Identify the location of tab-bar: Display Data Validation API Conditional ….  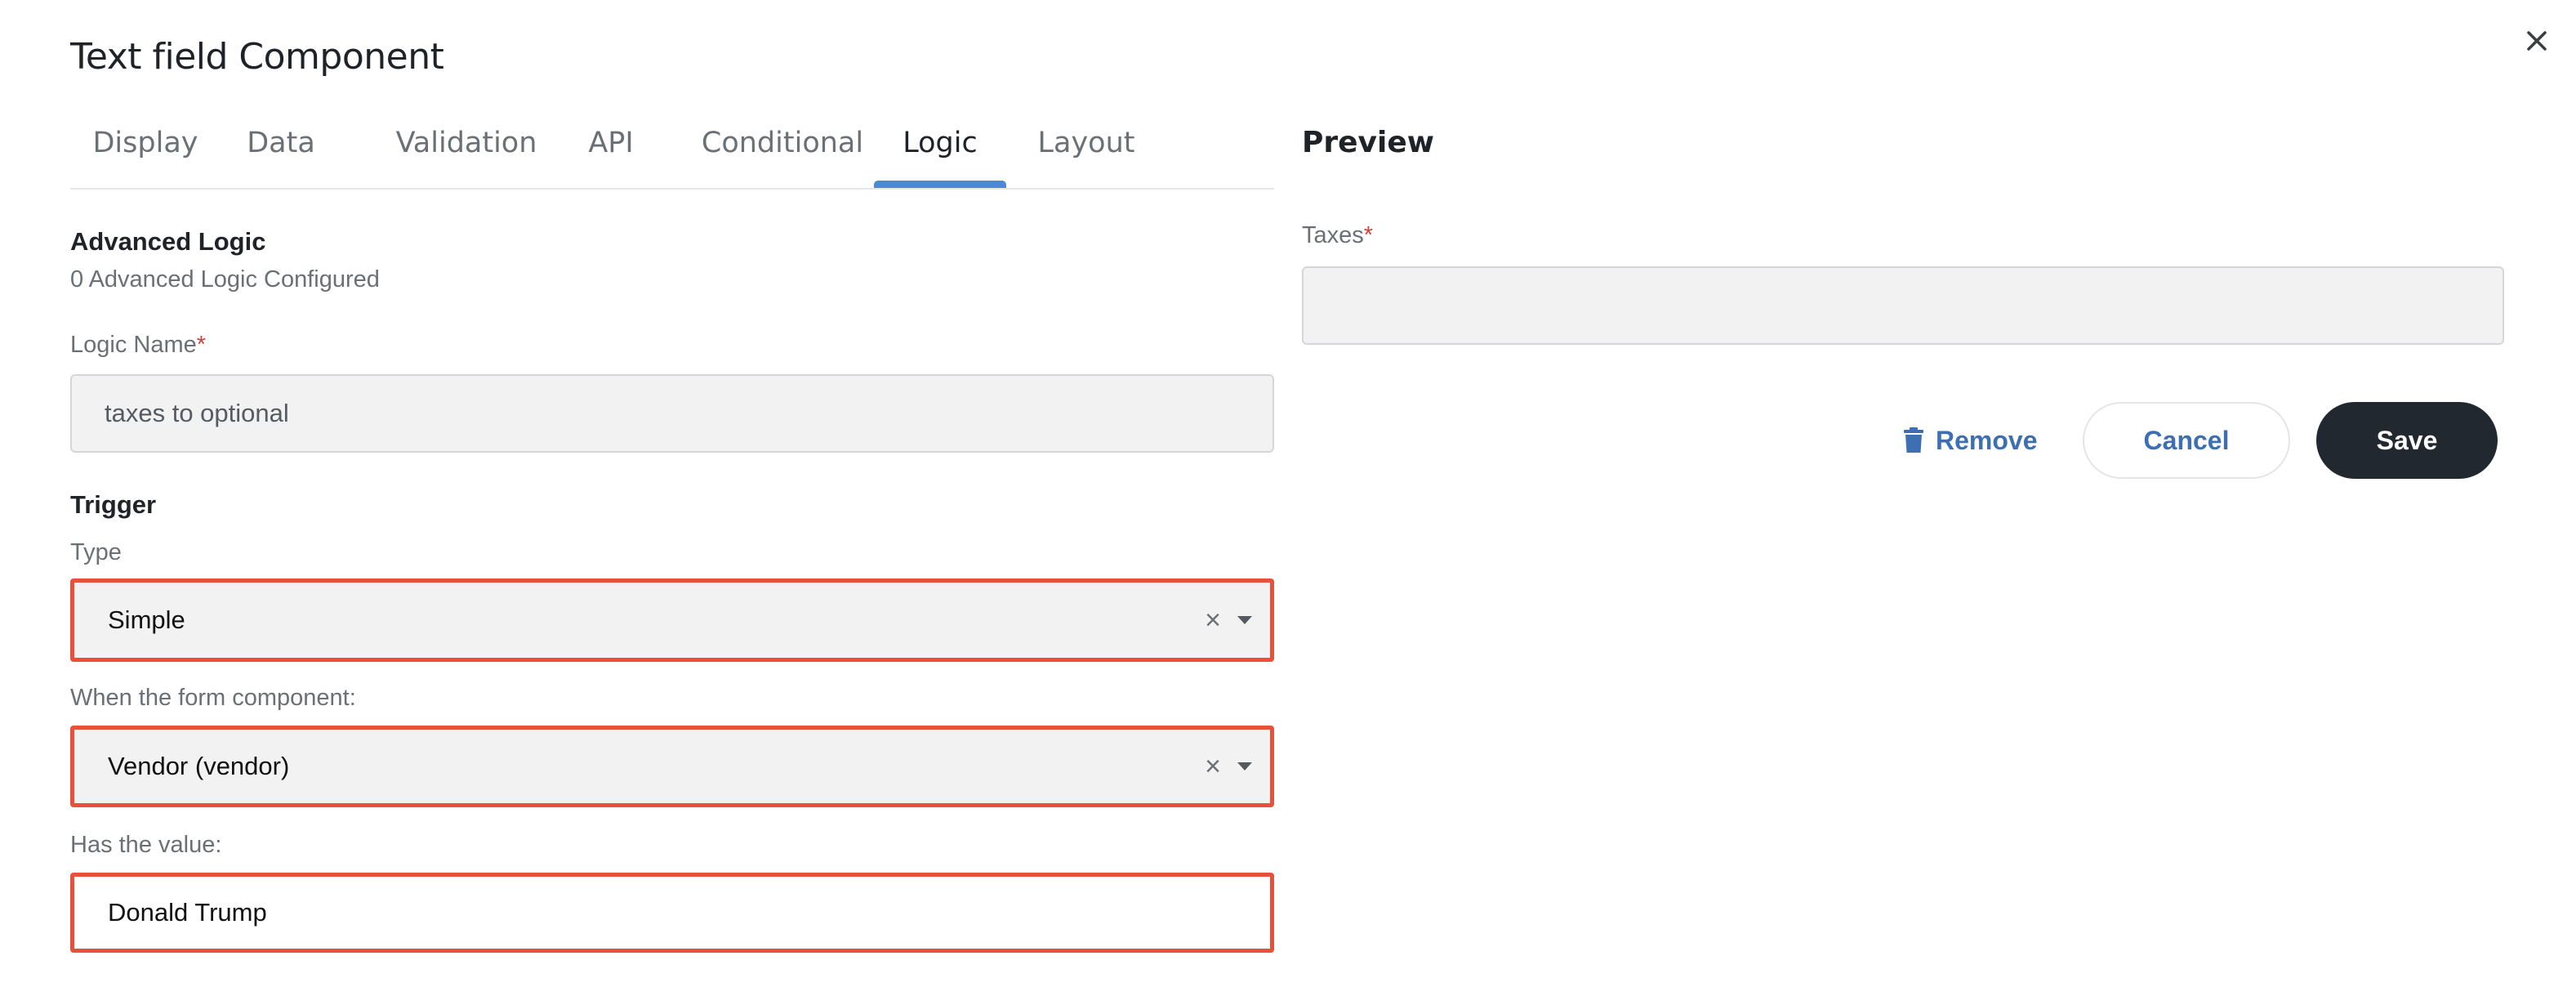
(672, 152).